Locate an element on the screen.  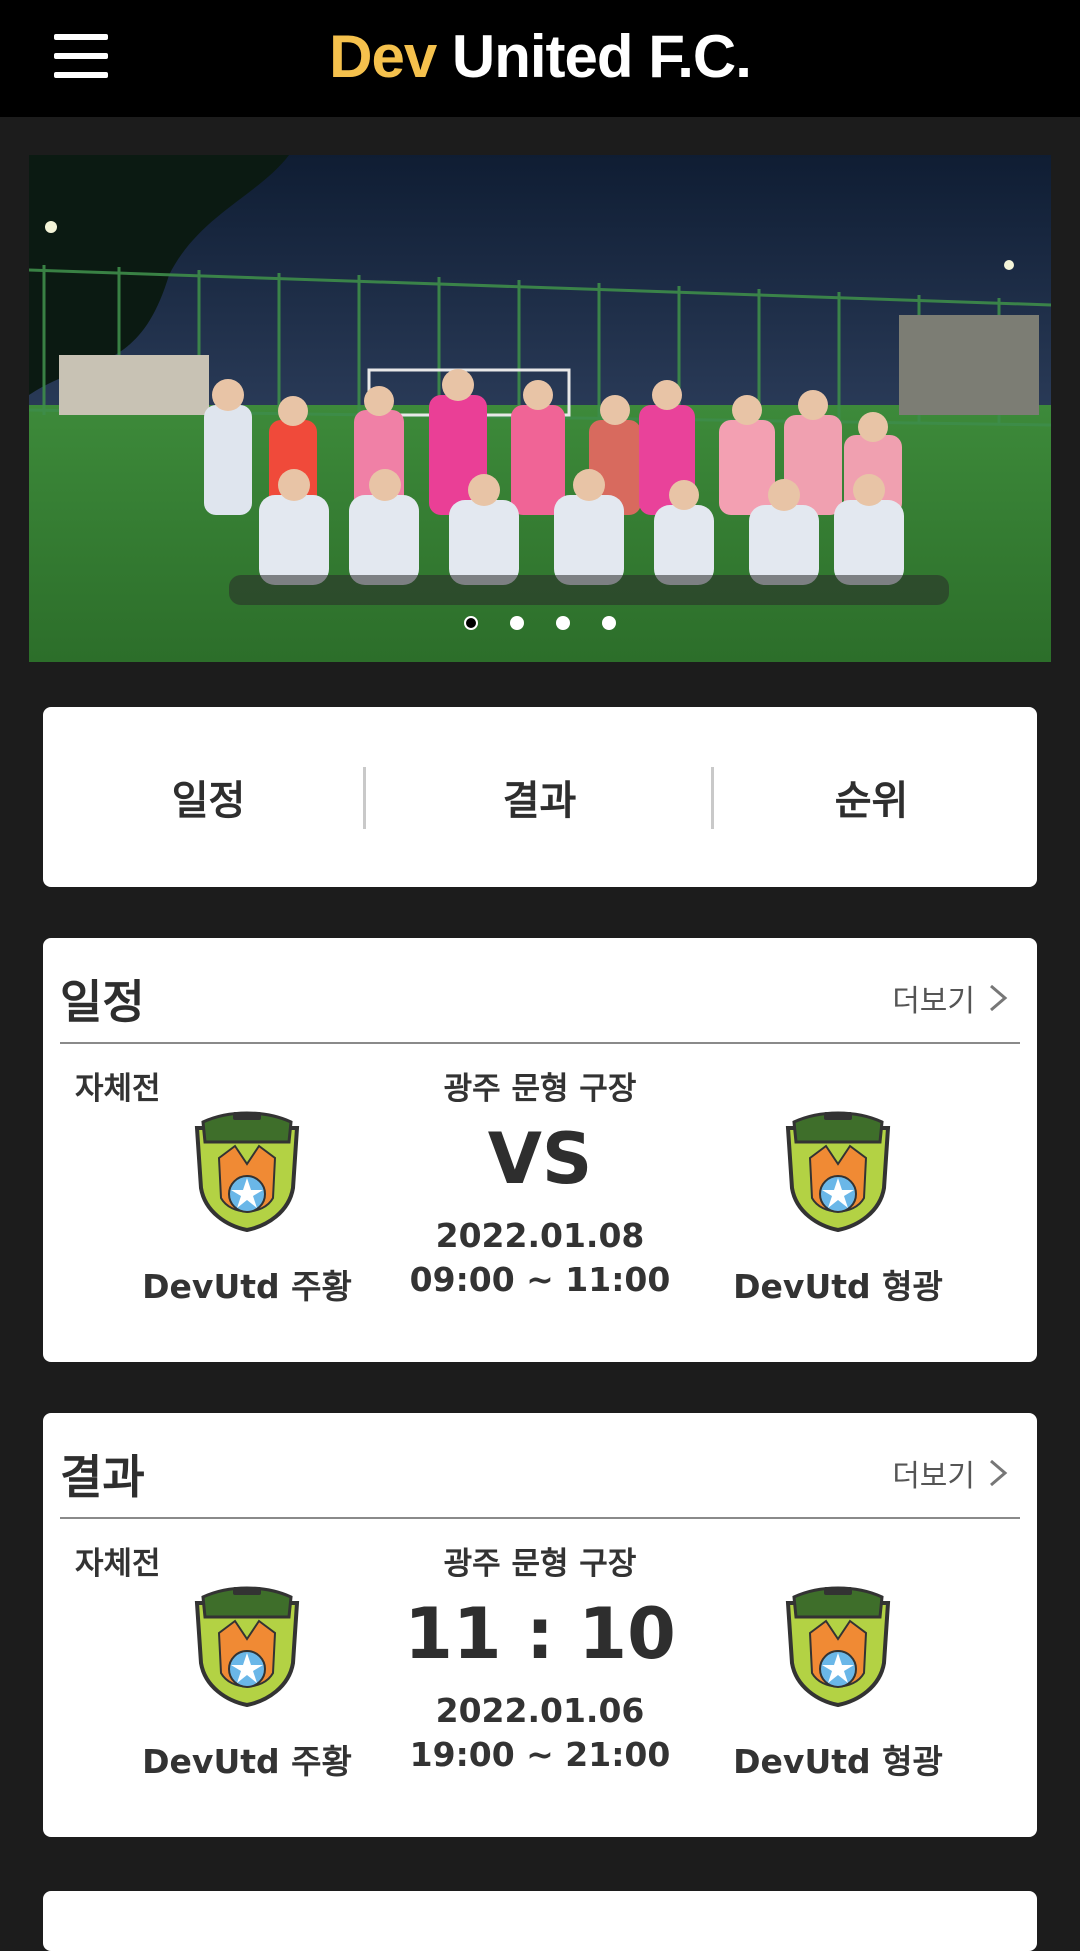
app-bar: Dev United F.C. is located at coordinates (540, 58).